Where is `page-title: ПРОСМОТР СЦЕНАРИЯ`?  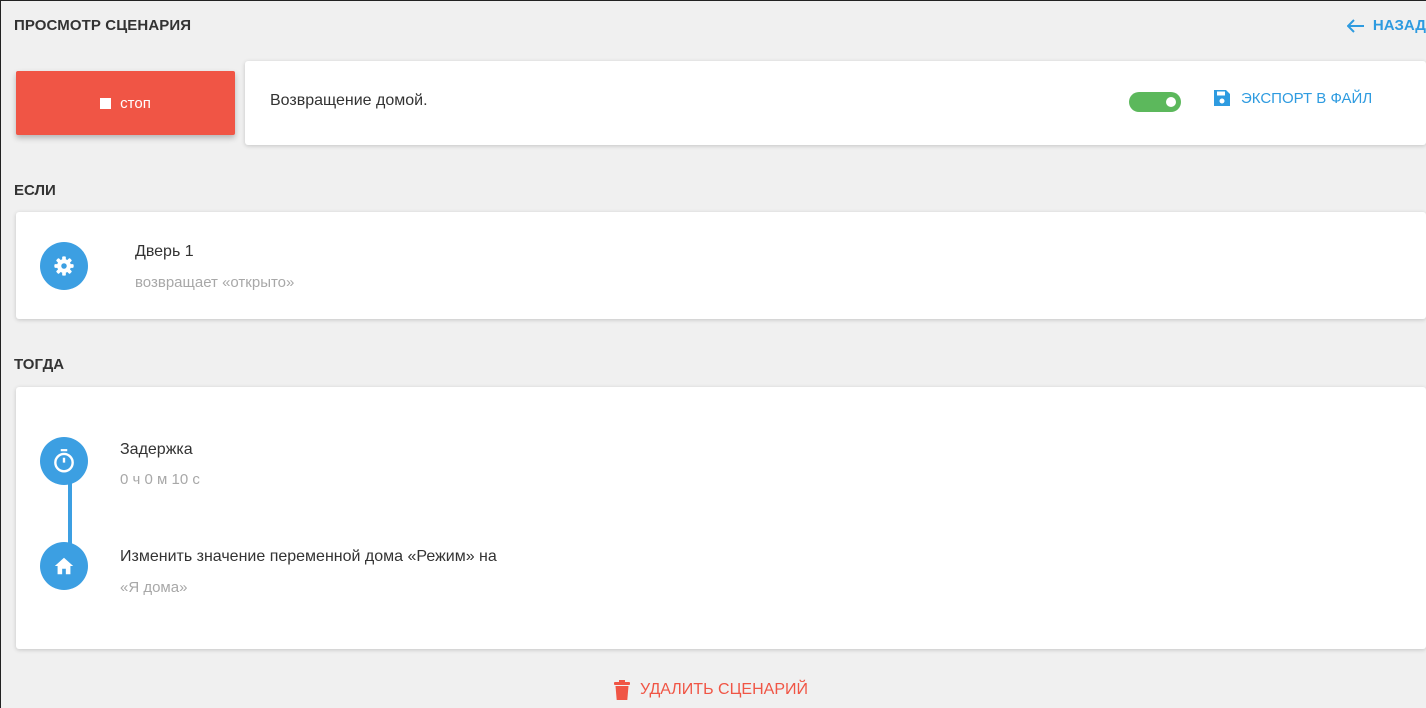 page-title: ПРОСМОТР СЦЕНАРИЯ is located at coordinates (103, 25).